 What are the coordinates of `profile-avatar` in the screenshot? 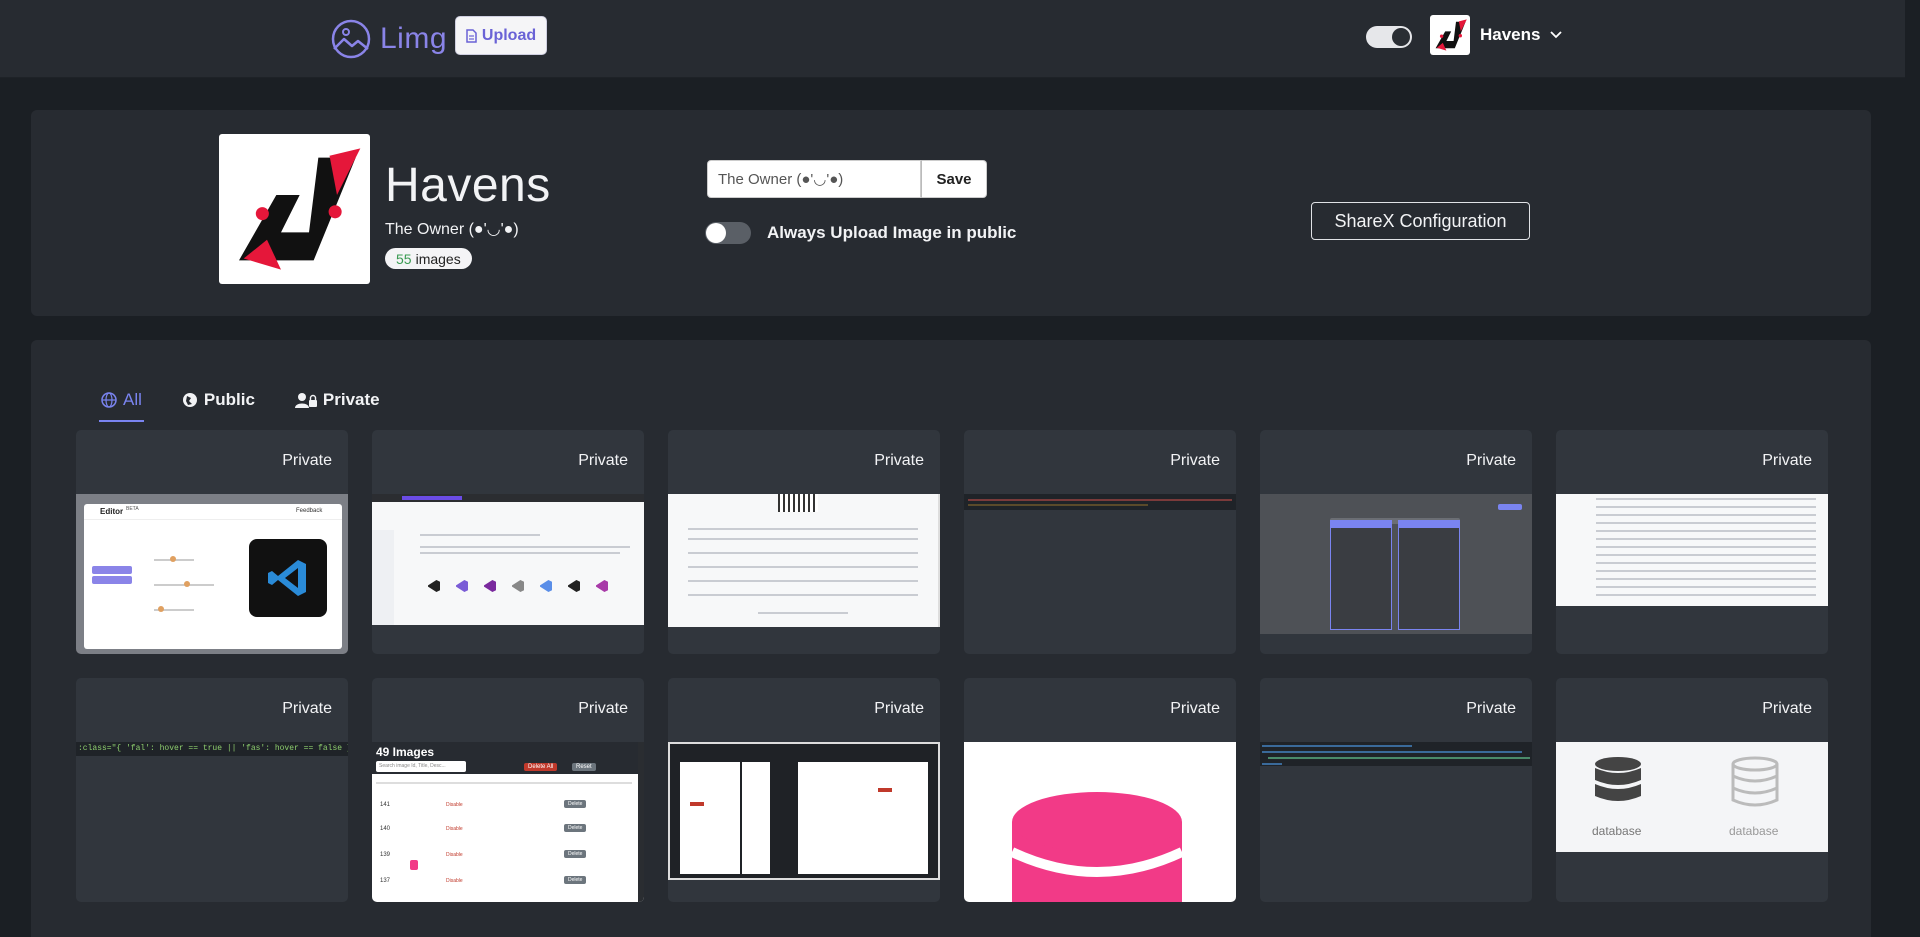 It's located at (294, 209).